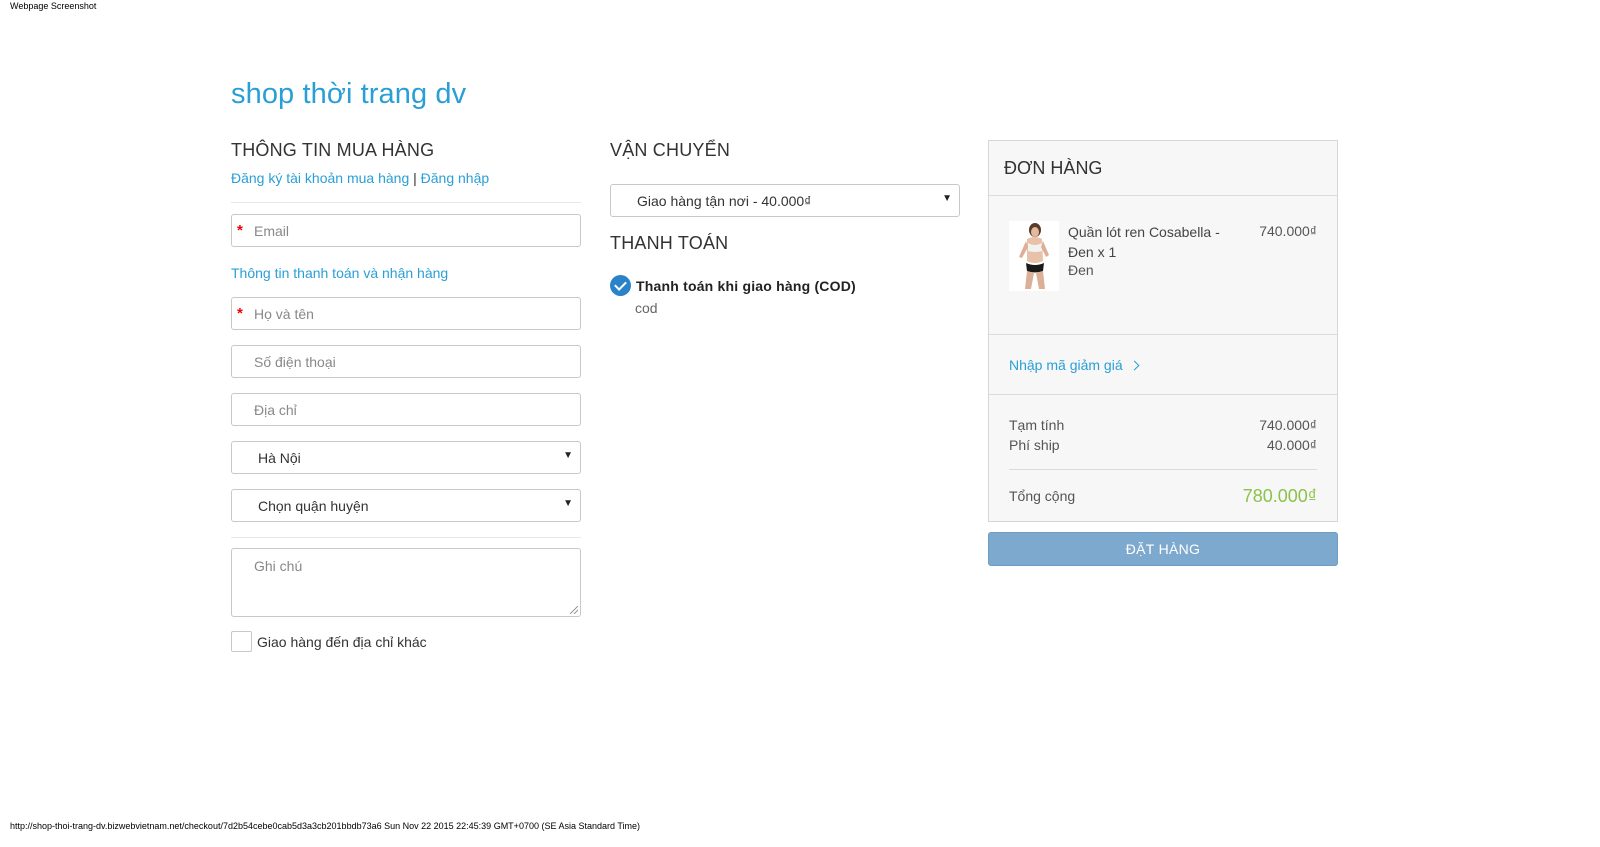 This screenshot has width=1600, height=847. What do you see at coordinates (278, 566) in the screenshot?
I see `note-placeholder: Ghi chú` at bounding box center [278, 566].